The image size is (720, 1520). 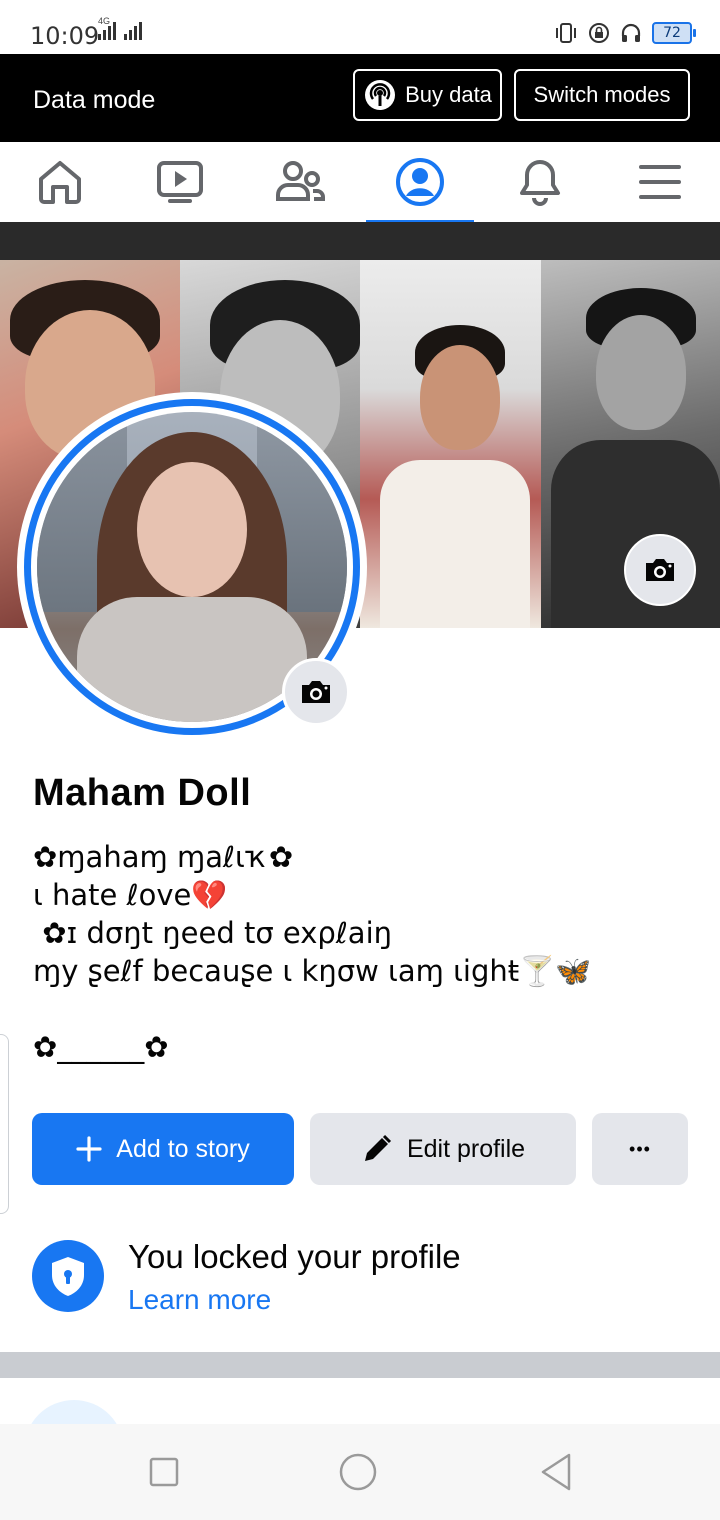 I want to click on learn-more-link: Learn more, so click(x=199, y=1300).